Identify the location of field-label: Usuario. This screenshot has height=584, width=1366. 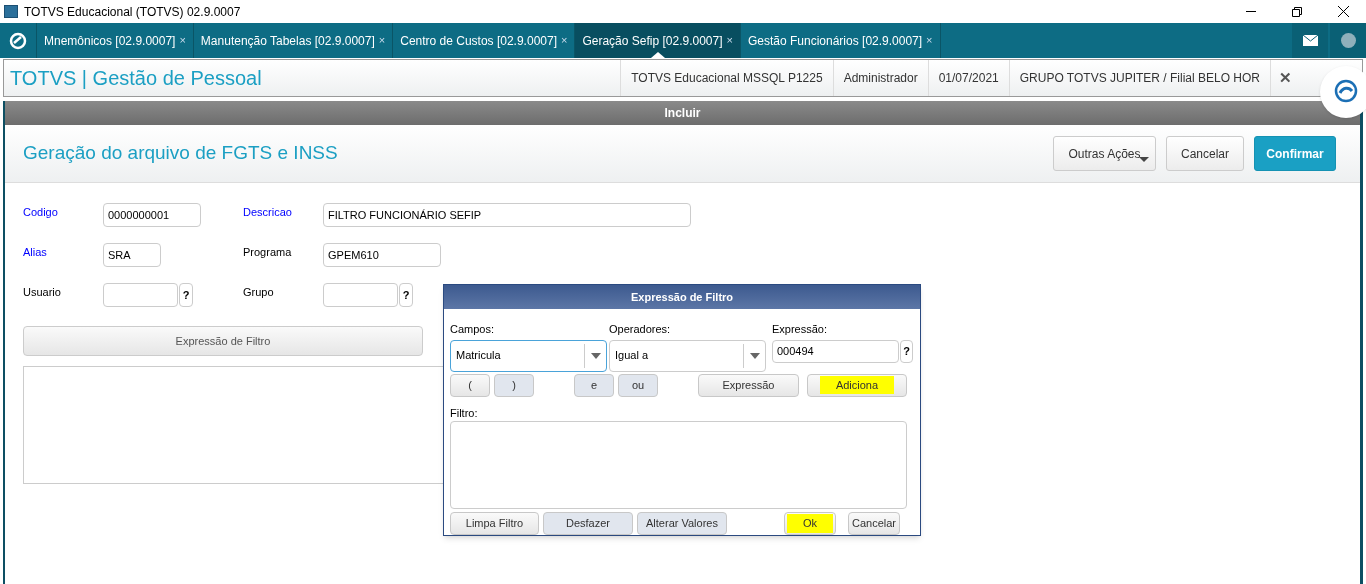
(42, 292).